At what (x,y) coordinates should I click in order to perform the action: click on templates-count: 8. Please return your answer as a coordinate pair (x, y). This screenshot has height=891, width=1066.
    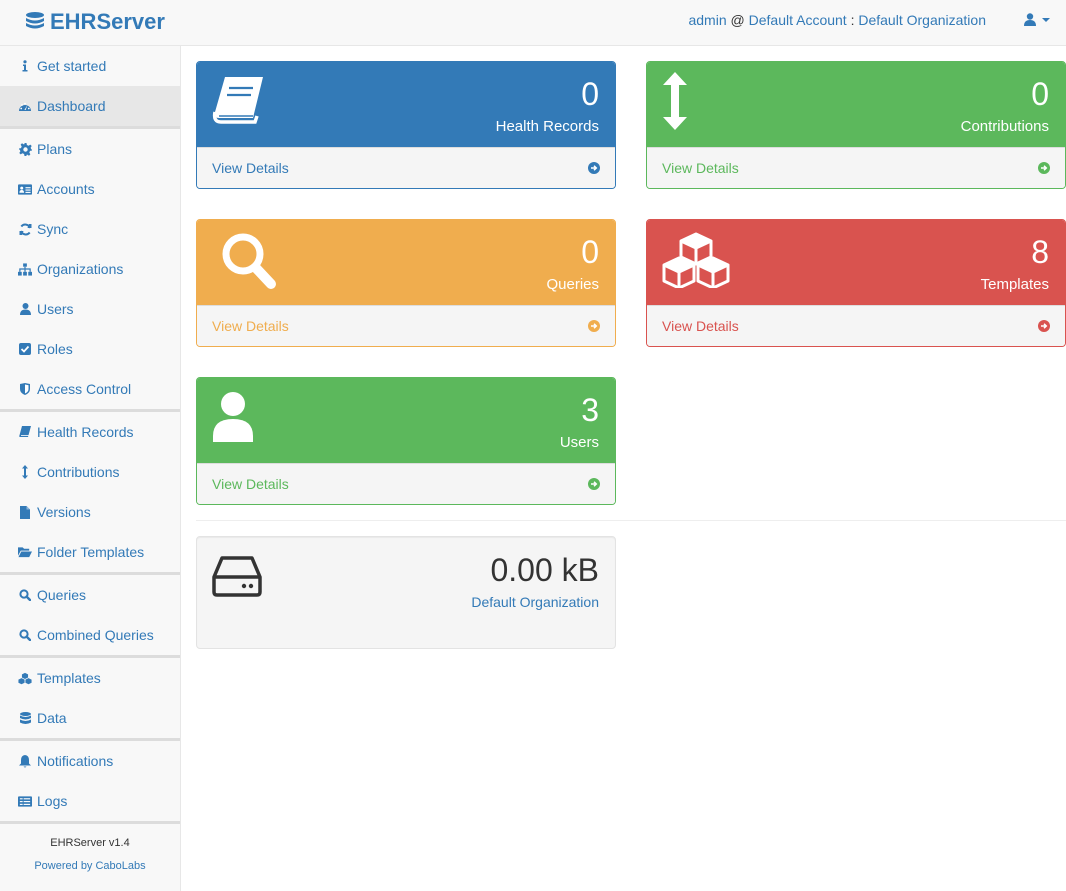
    Looking at the image, I should click on (1040, 252).